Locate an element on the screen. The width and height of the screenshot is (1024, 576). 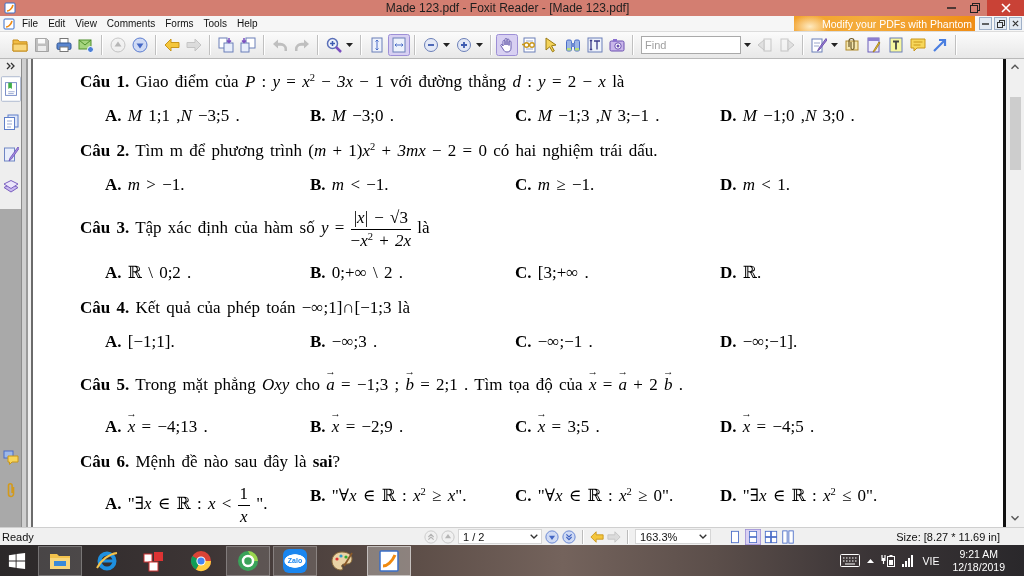
facing-pages-icon is located at coordinates (771, 536).